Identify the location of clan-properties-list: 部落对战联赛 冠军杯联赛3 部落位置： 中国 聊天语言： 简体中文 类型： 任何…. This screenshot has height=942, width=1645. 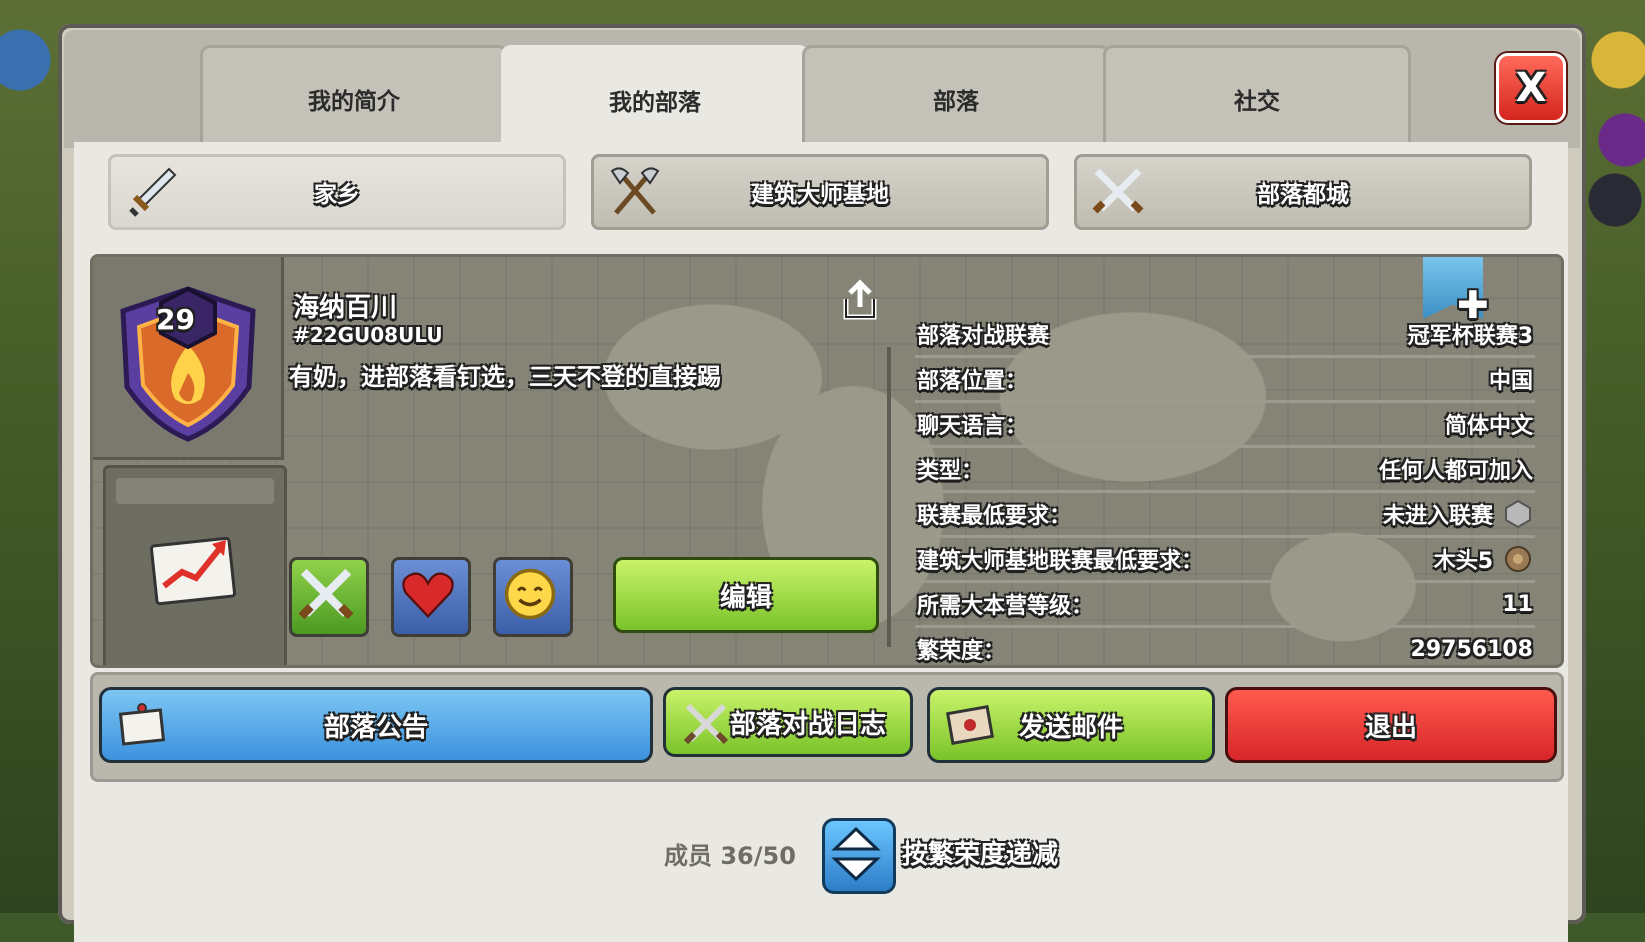
(1225, 489).